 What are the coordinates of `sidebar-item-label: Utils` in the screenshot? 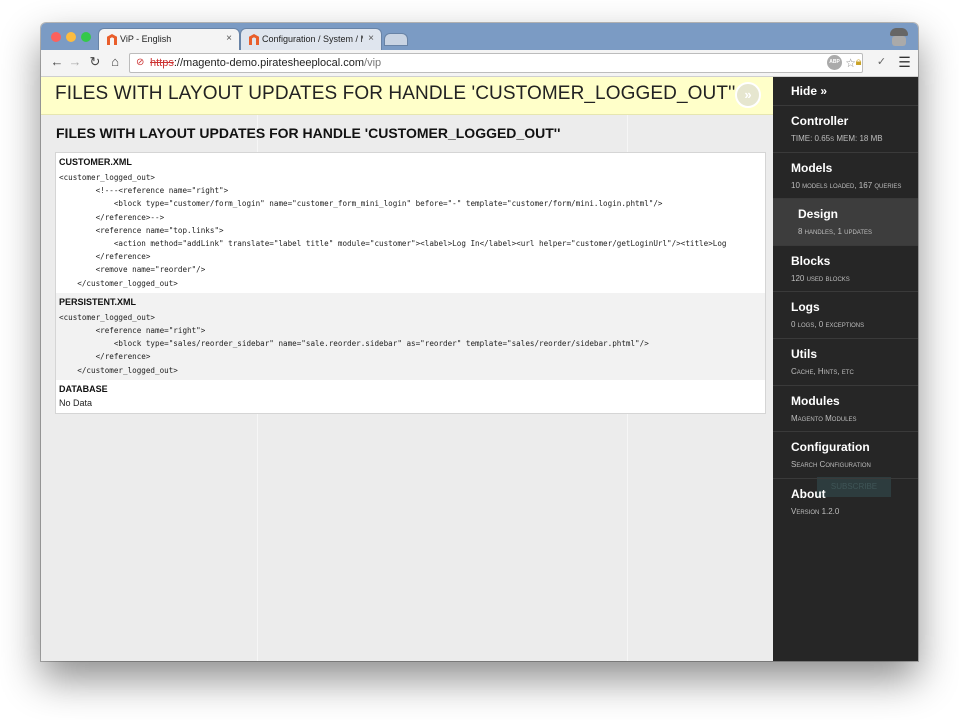 It's located at (804, 354).